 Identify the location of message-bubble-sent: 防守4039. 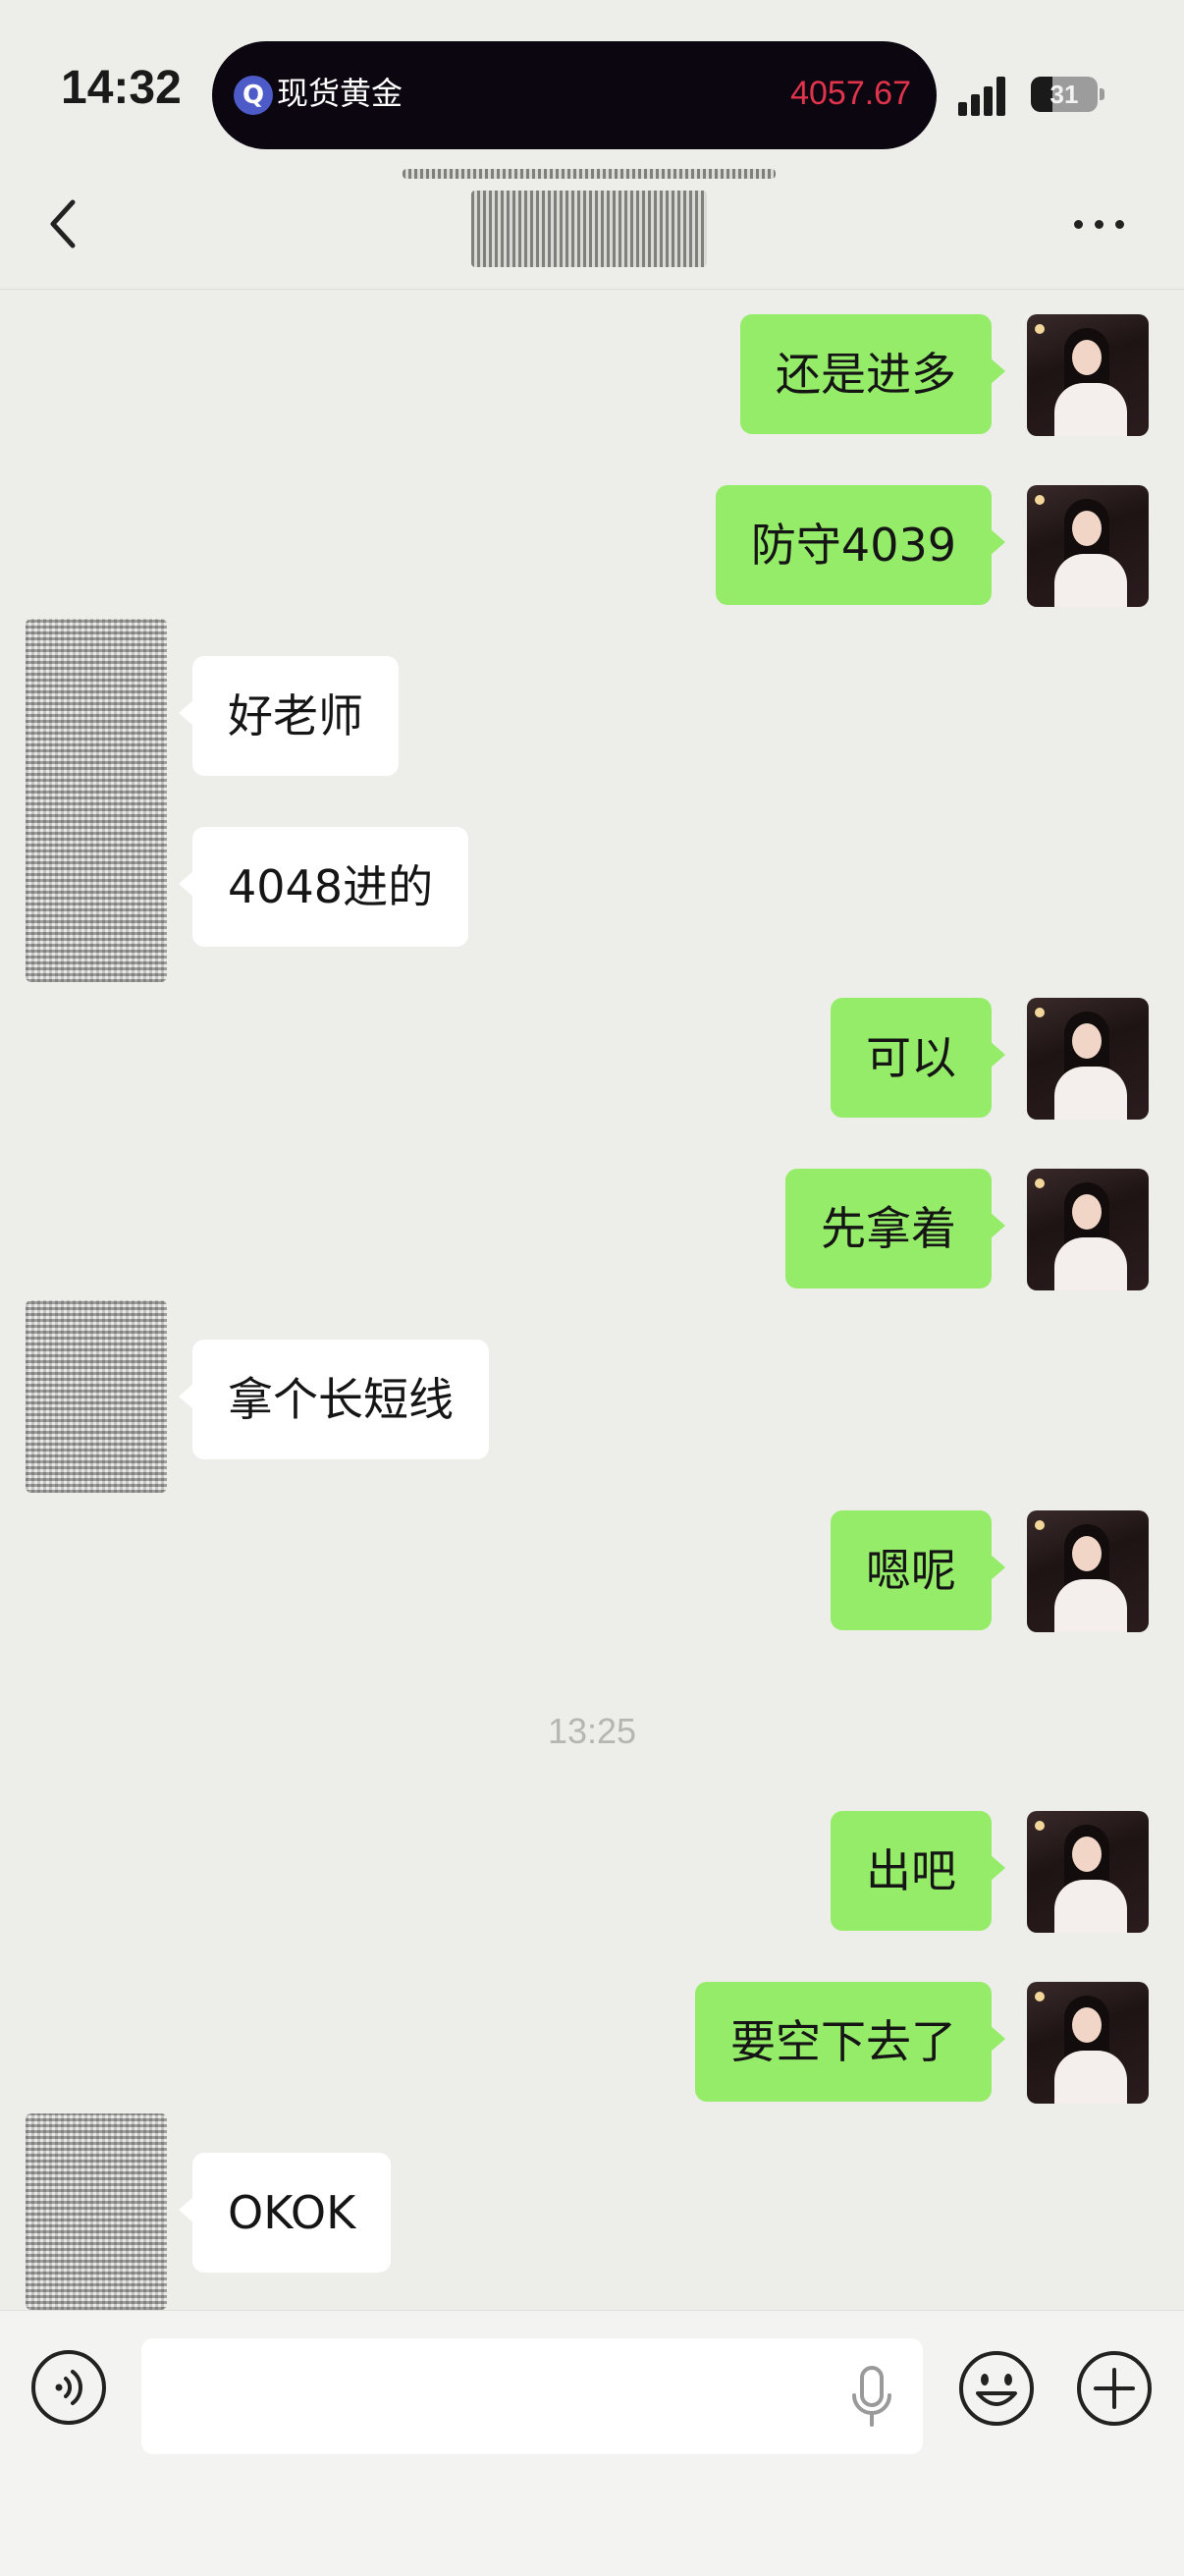
(860, 545).